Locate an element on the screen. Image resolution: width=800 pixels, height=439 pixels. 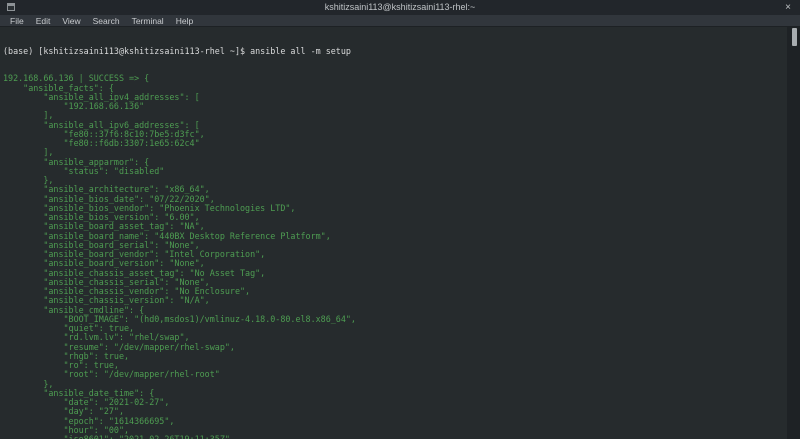
terminal-output-line: "root": "/dev/mapper/rhel-root" is located at coordinates (111, 374).